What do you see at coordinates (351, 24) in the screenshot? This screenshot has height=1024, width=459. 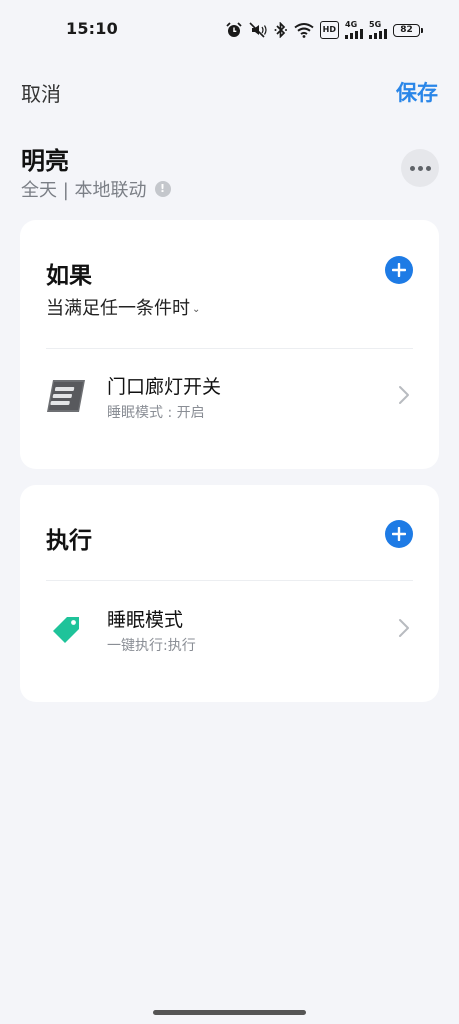 I see `signal-4g-label: 4G` at bounding box center [351, 24].